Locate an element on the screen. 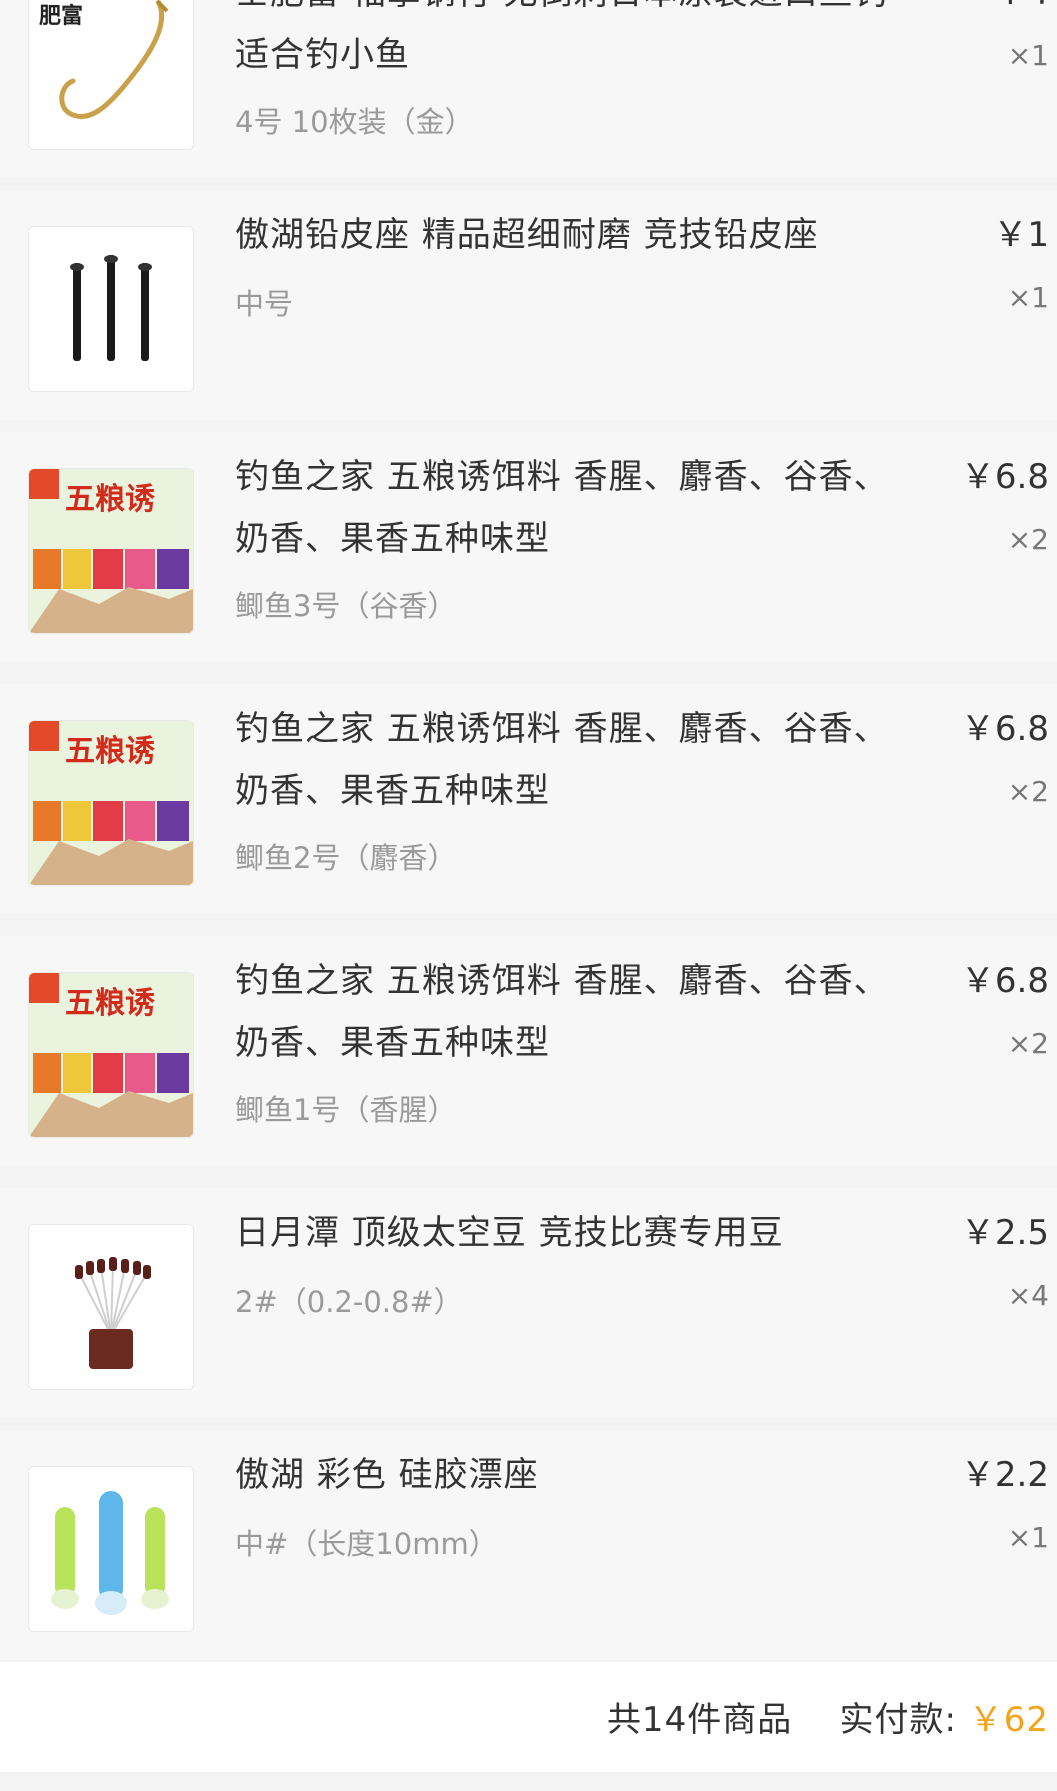  list-item: 日月潭 顶级太空豆 竞技比赛专用豆 2#（0.2-0.8#） ￥2.5 ×4 is located at coordinates (528, 1303).